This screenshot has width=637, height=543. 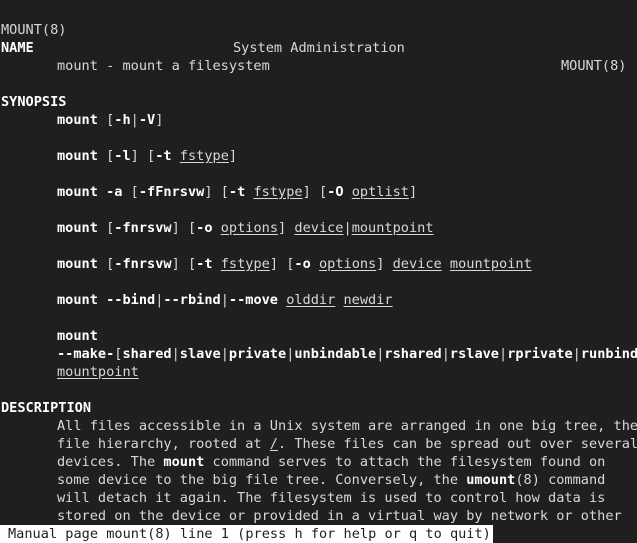 What do you see at coordinates (77, 336) in the screenshot?
I see `synopsis-line-7: mount` at bounding box center [77, 336].